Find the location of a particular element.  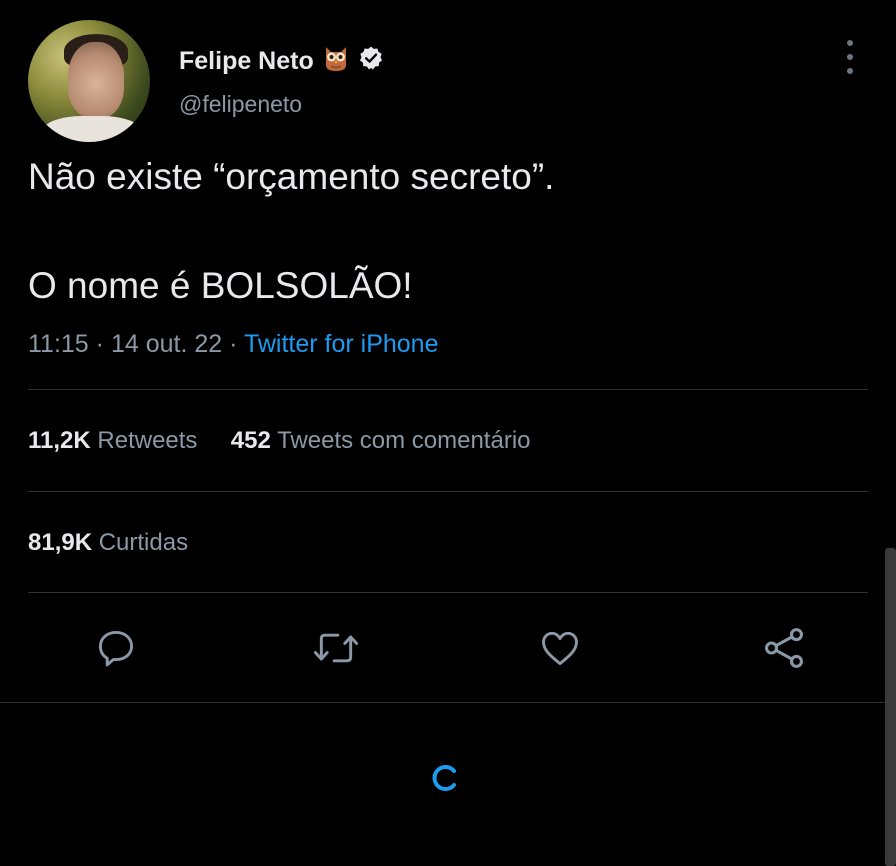

retweets-stat: 11,2K Retweets is located at coordinates (116, 440).